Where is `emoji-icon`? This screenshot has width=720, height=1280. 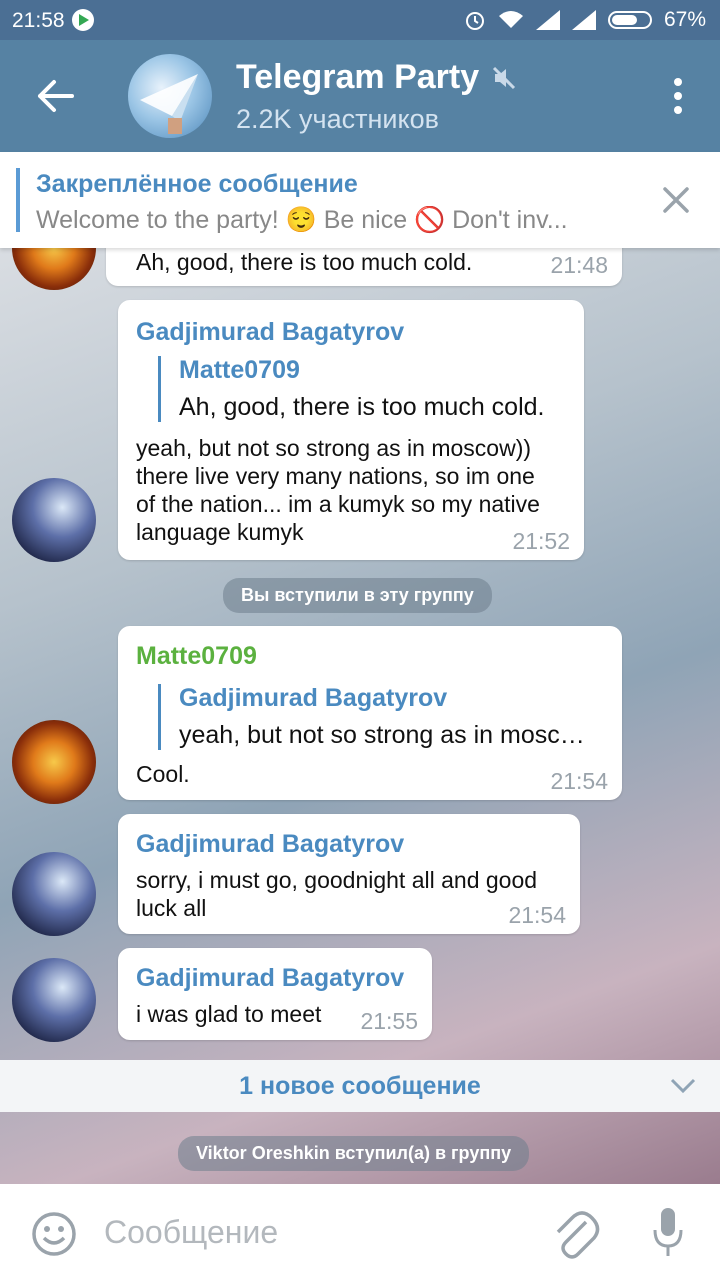
emoji-icon is located at coordinates (54, 1234).